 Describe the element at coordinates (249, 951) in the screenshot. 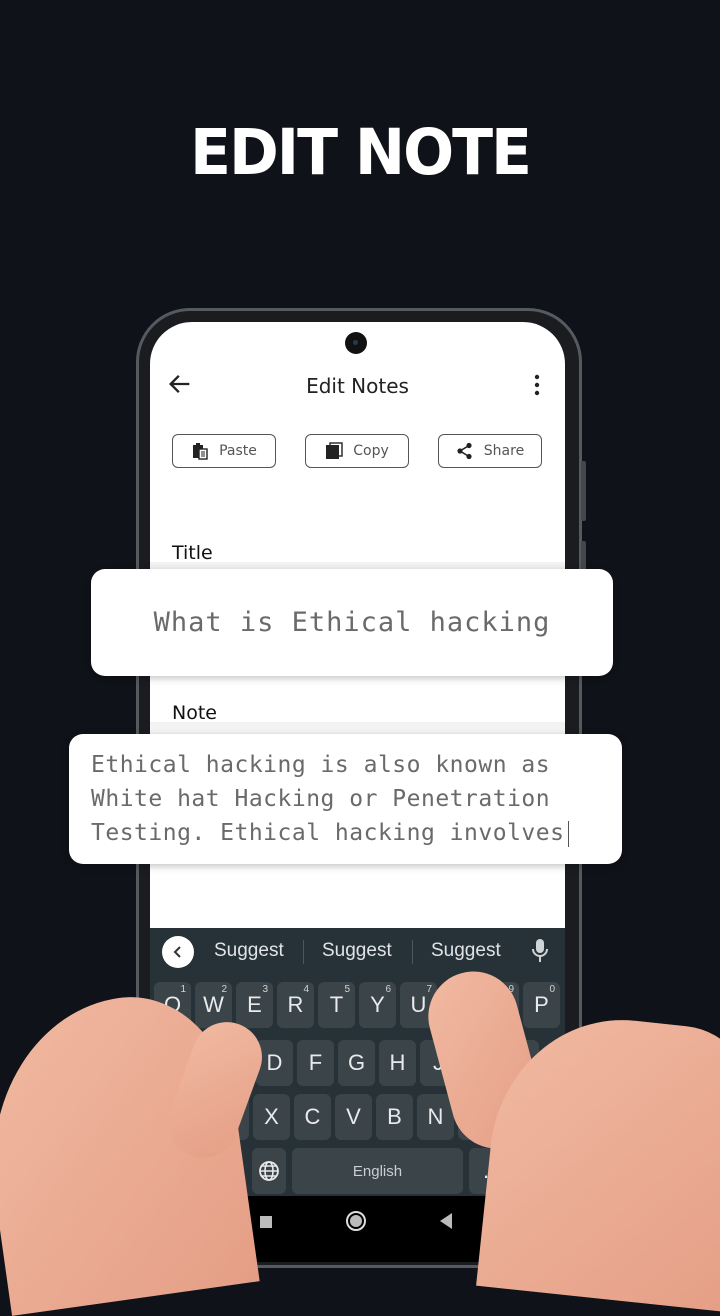

I see `suggestion-1: Suggest` at that location.